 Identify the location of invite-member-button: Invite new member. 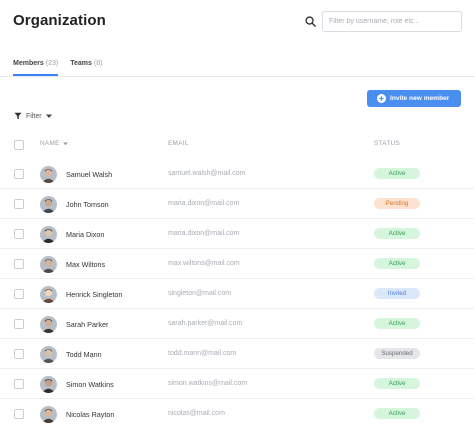
(414, 98).